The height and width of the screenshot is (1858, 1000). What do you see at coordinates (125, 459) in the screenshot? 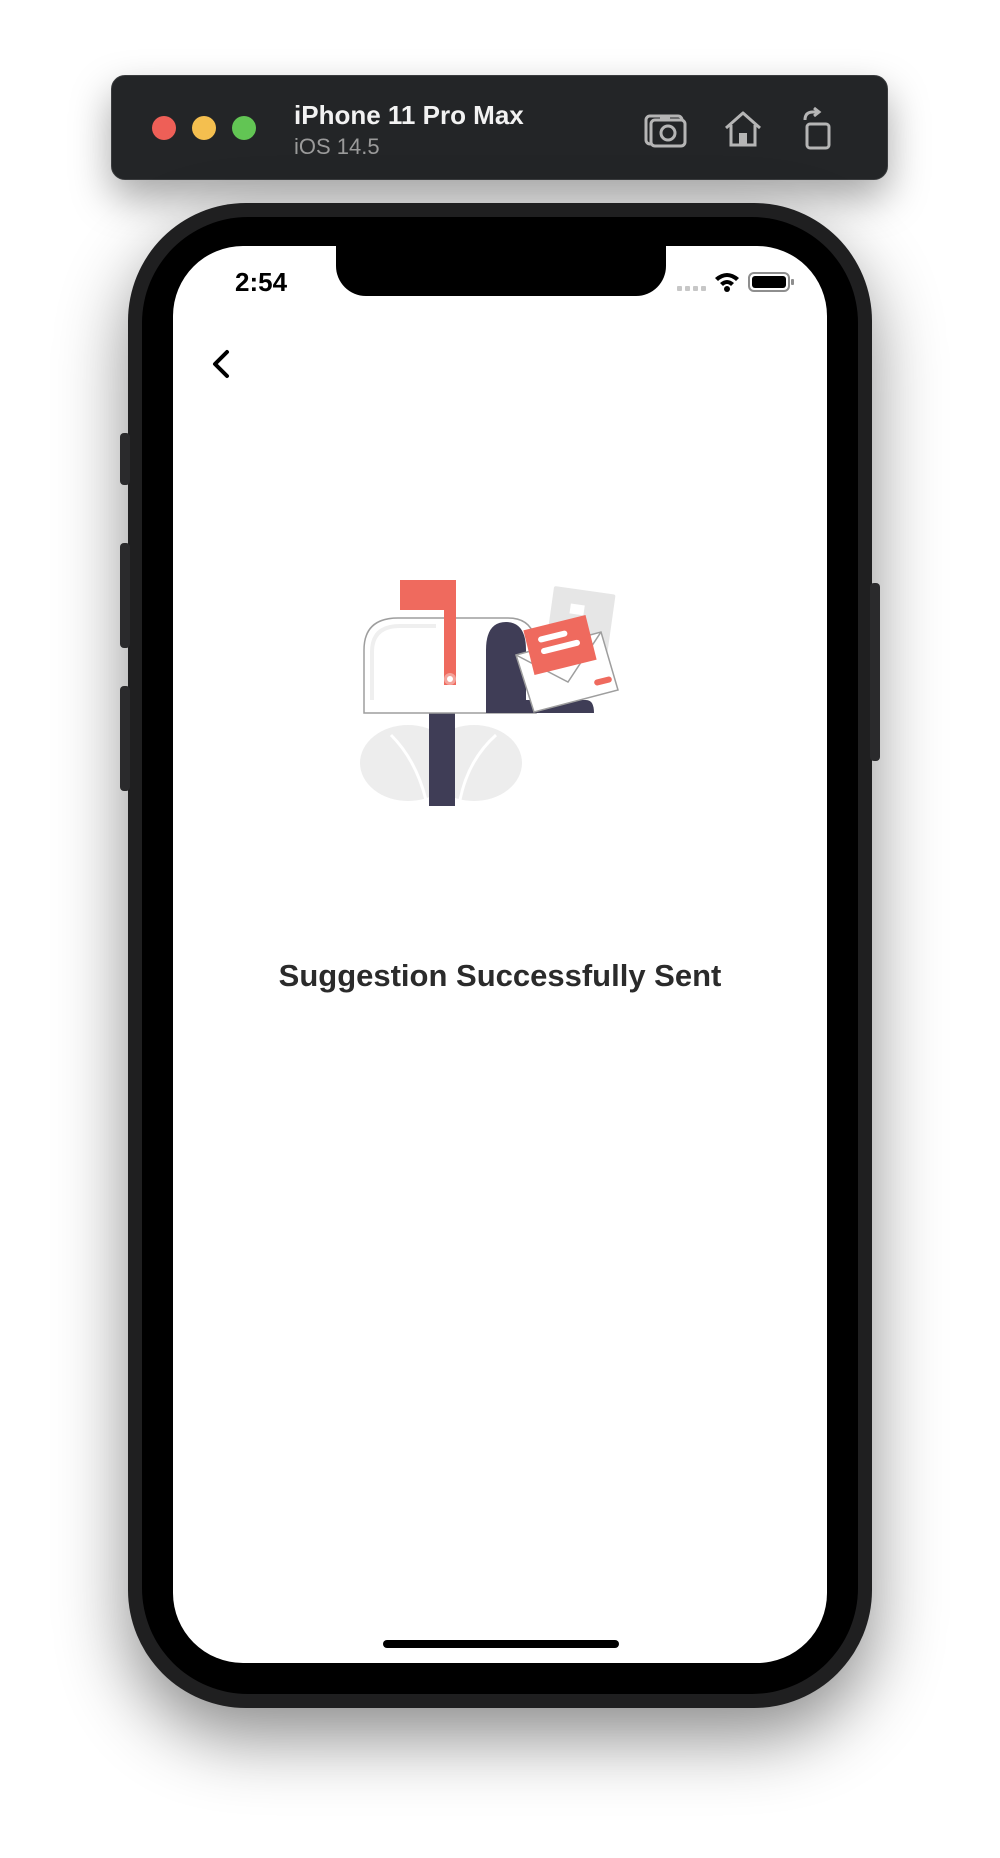
I see `silent-switch` at bounding box center [125, 459].